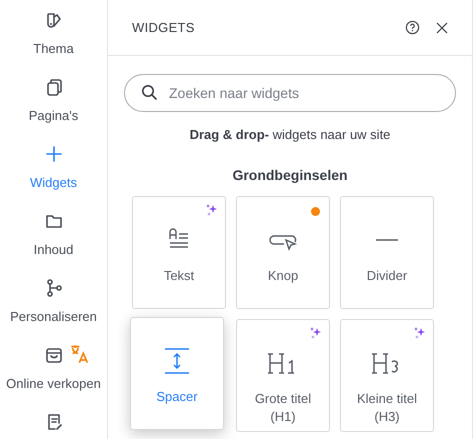 The height and width of the screenshot is (439, 475). Describe the element at coordinates (53, 167) in the screenshot. I see `sidebar-item: Widgets` at that location.